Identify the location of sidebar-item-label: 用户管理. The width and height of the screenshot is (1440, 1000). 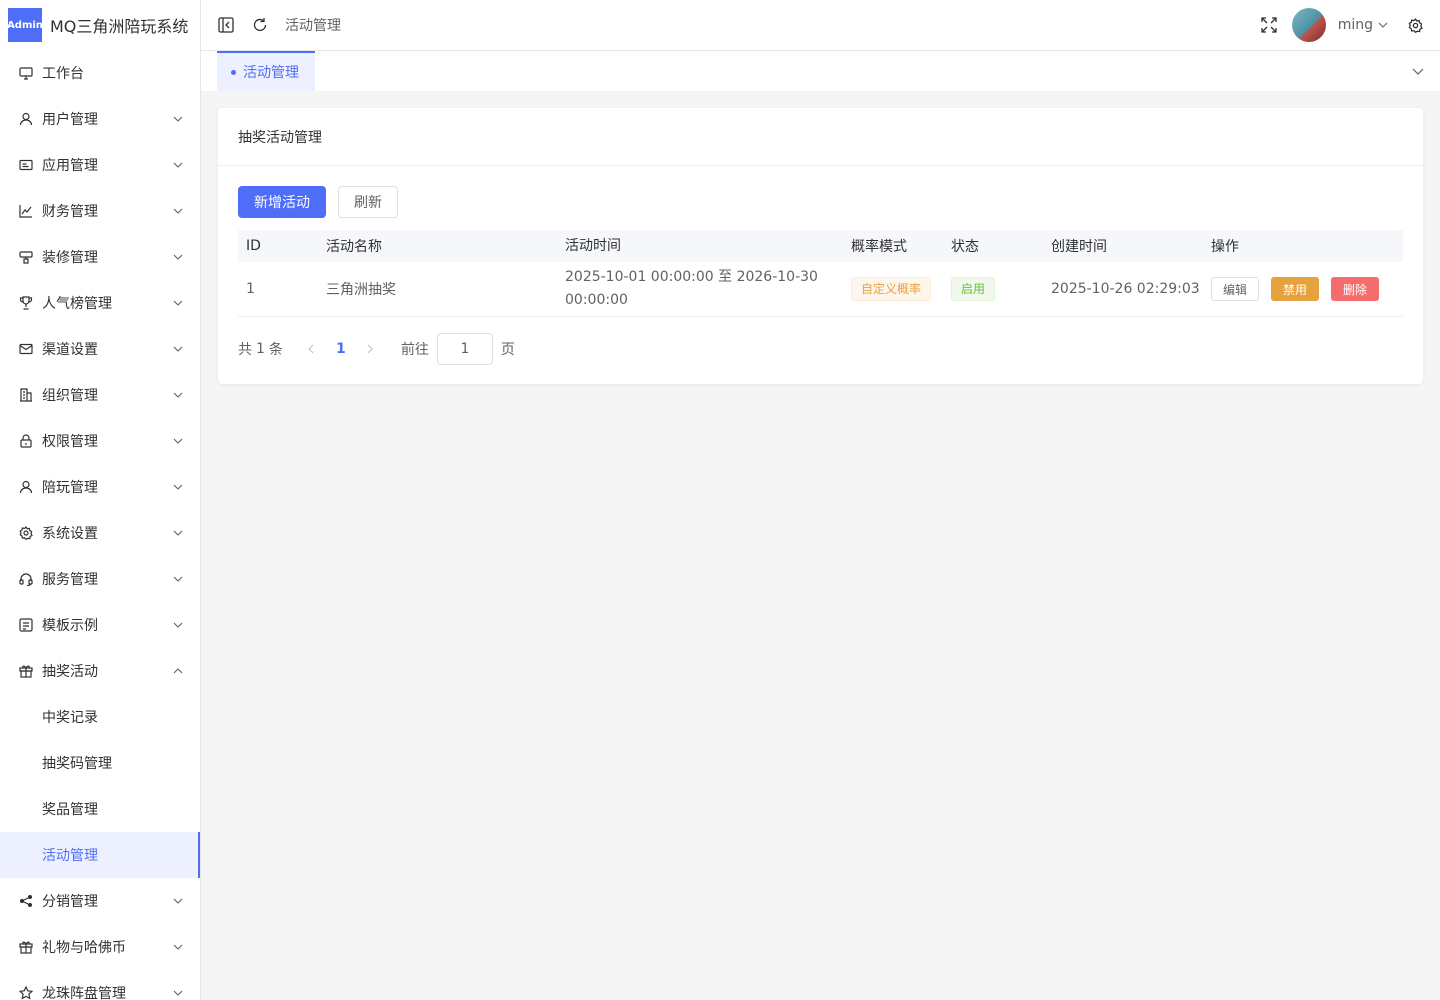
(70, 120).